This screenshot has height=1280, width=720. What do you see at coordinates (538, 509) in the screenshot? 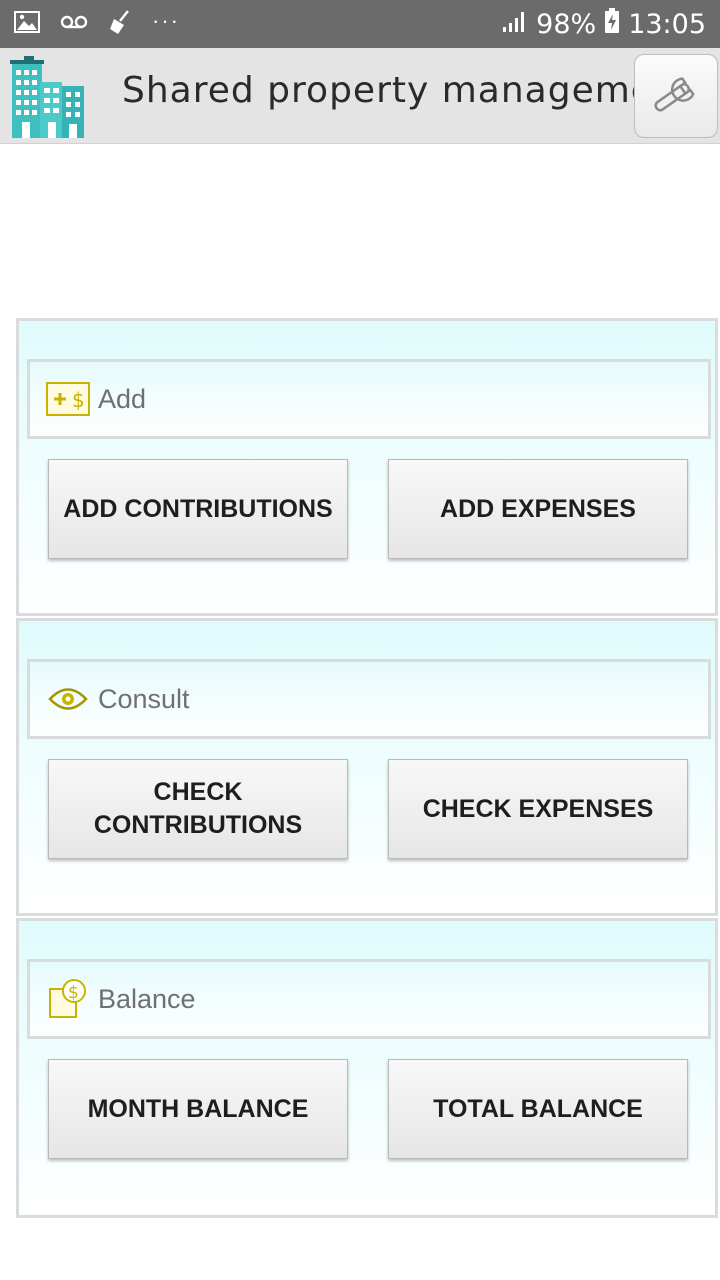
I see `add-expenses-button: ADD EXPENSES` at bounding box center [538, 509].